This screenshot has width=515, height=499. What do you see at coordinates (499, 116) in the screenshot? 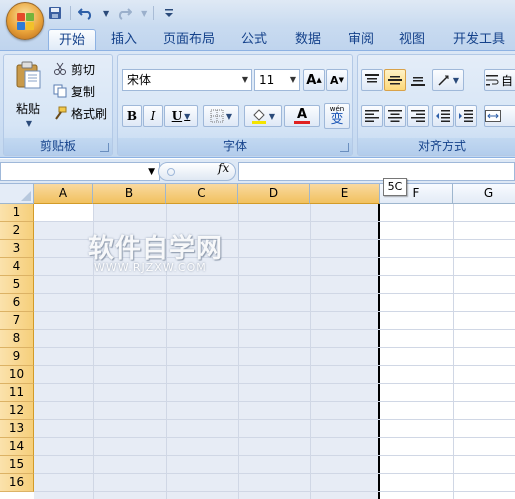
I see `merge-center-button` at bounding box center [499, 116].